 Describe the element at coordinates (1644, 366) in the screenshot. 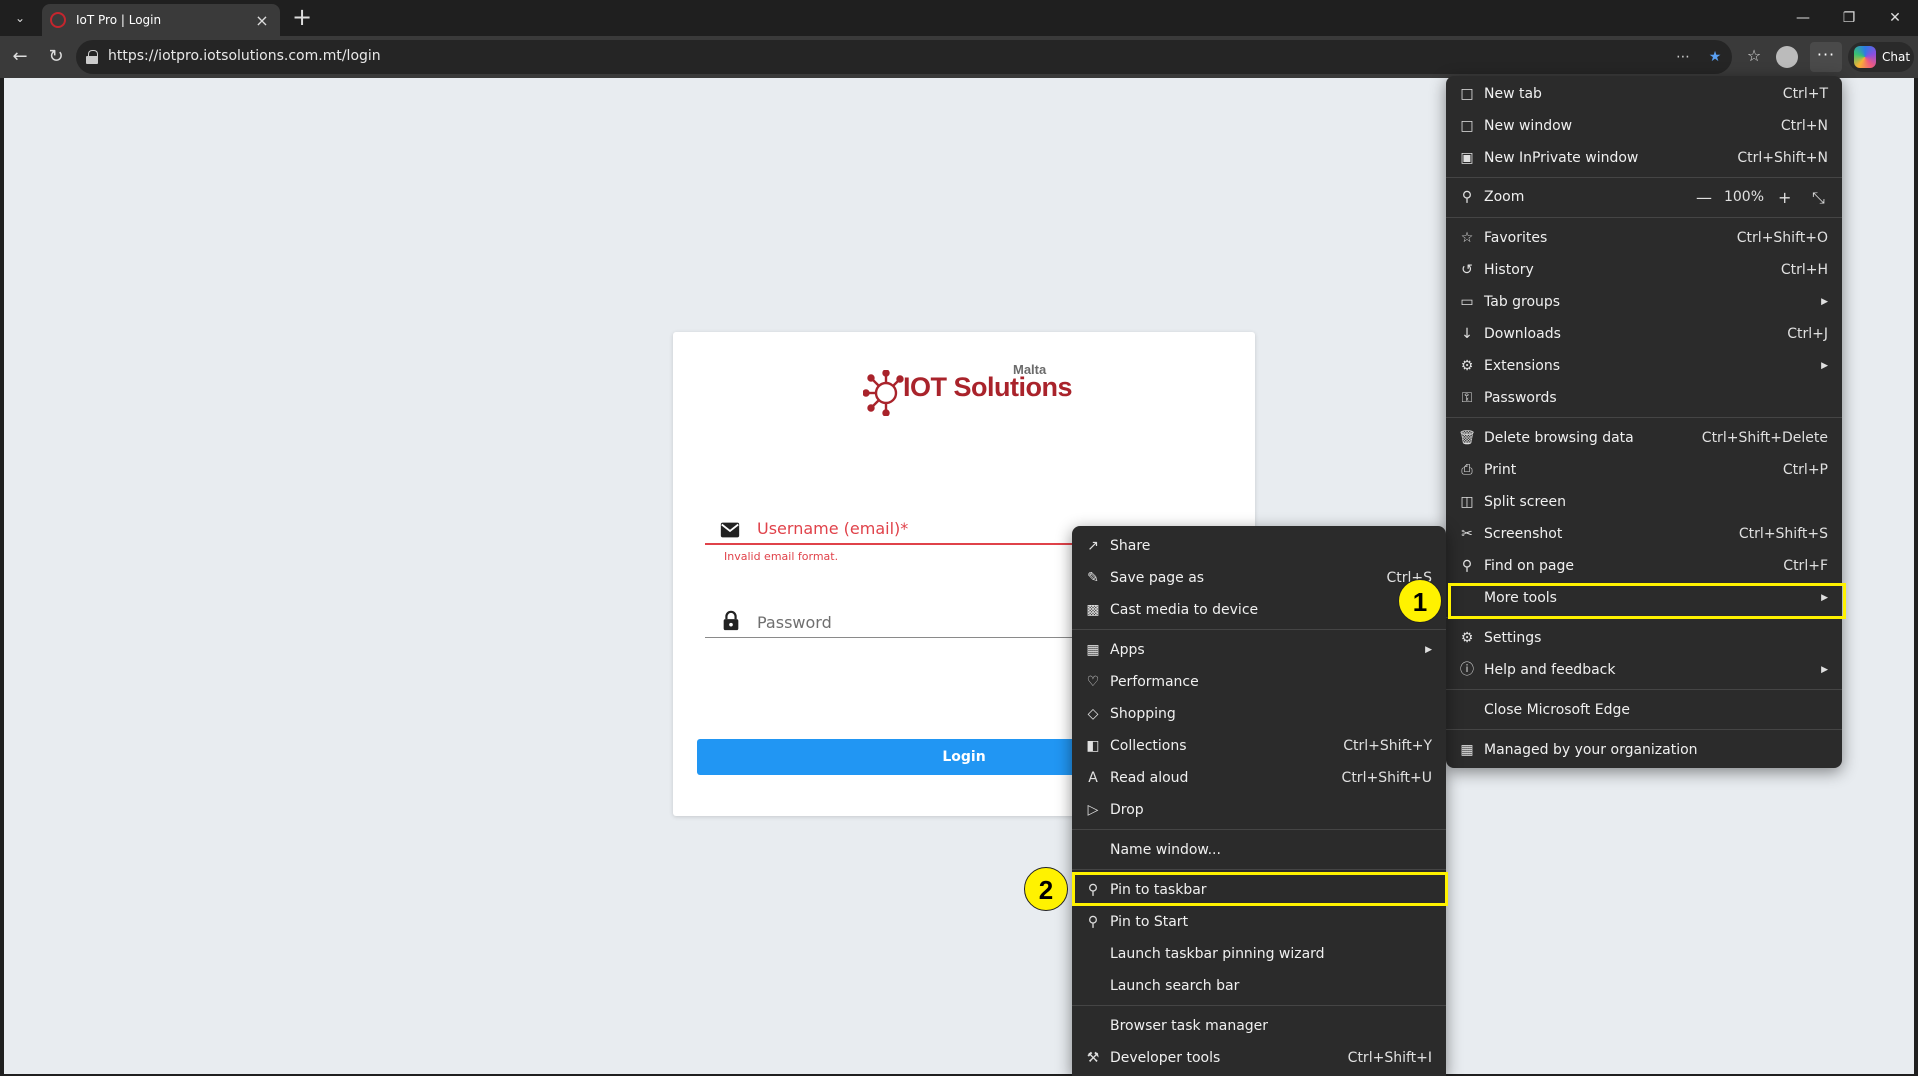

I see `menu-item-extensions: ⚙ Extensions ▶` at that location.